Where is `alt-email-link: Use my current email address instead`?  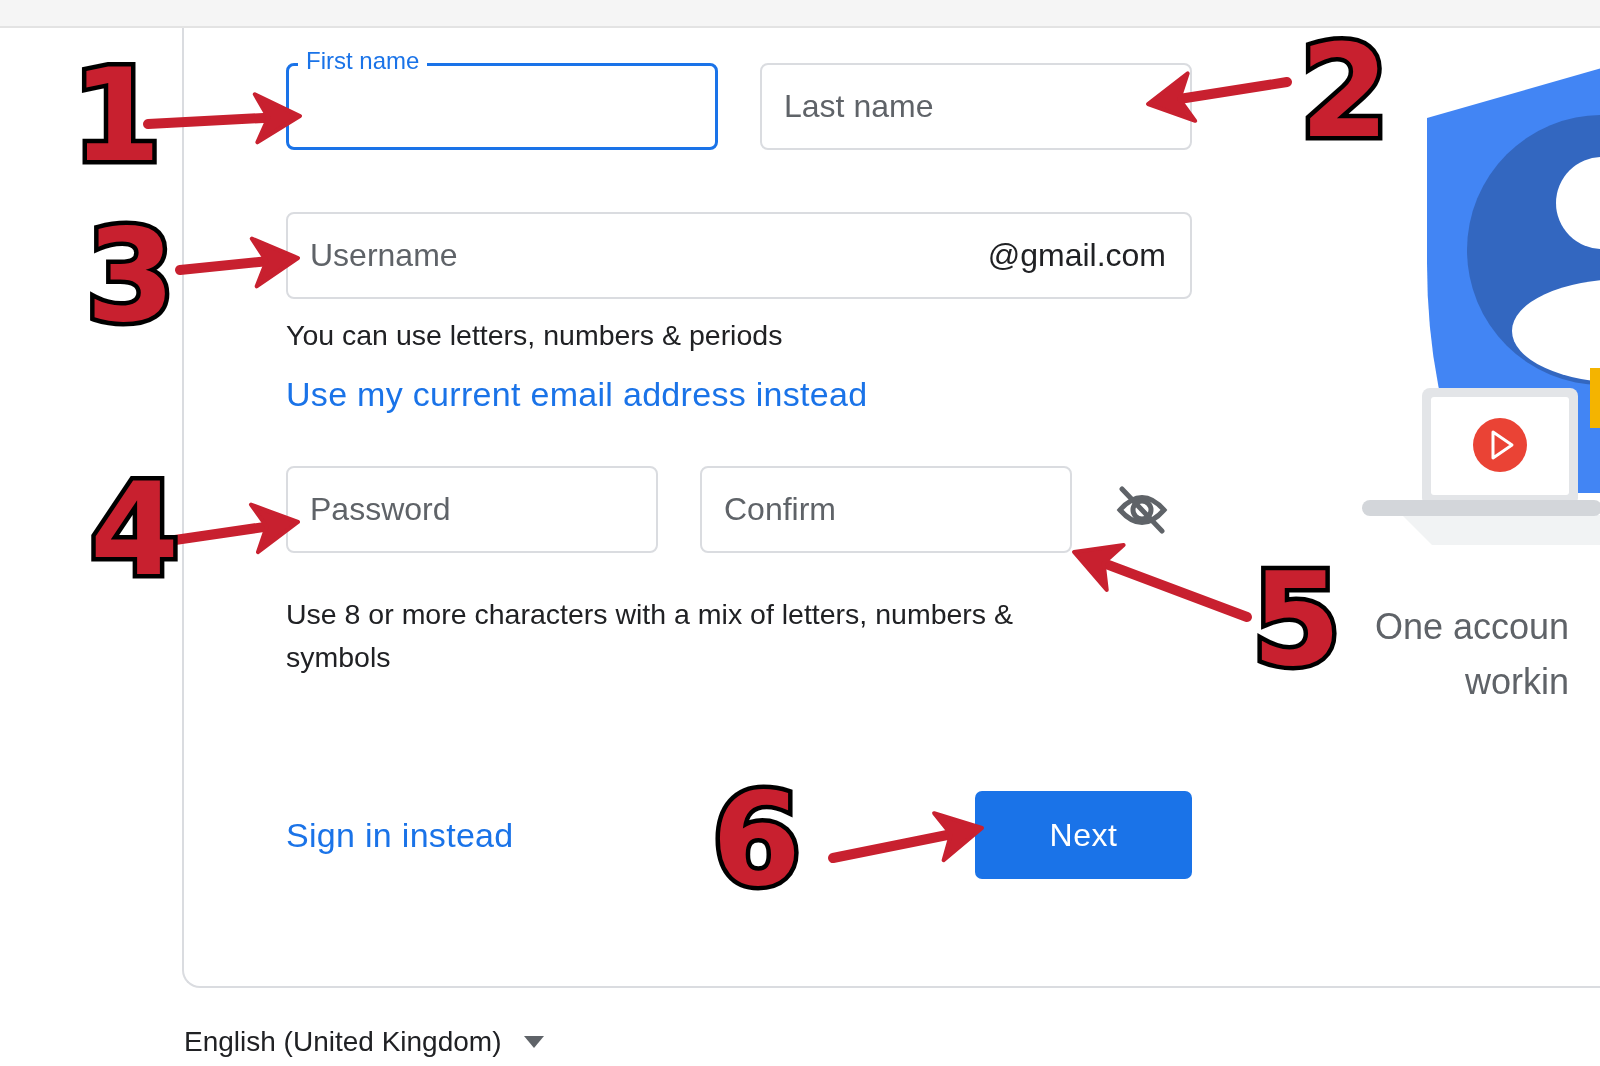 alt-email-link: Use my current email address instead is located at coordinates (577, 394).